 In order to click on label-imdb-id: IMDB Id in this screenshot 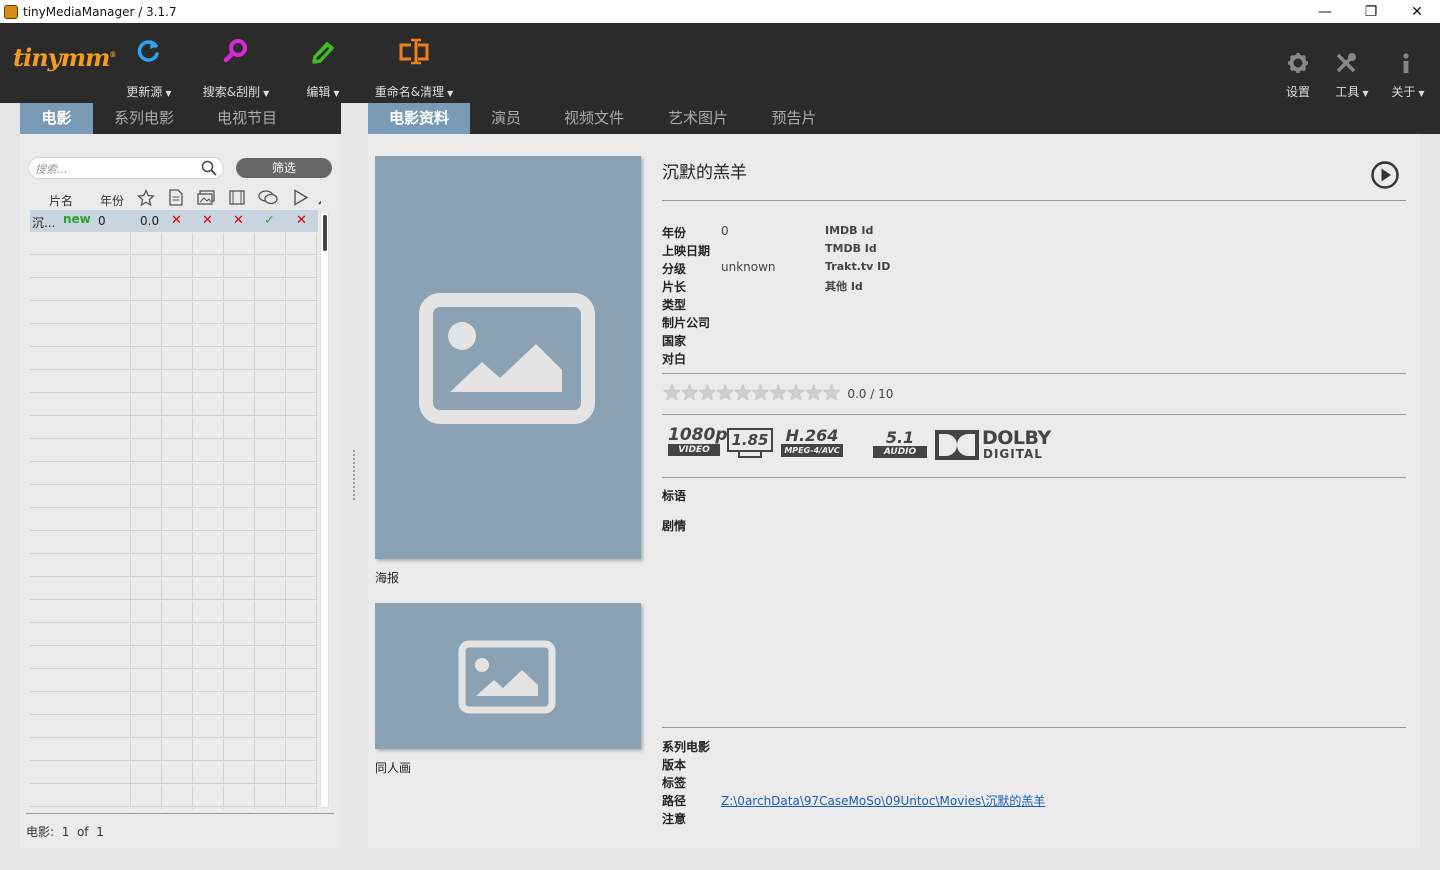, I will do `click(849, 230)`.